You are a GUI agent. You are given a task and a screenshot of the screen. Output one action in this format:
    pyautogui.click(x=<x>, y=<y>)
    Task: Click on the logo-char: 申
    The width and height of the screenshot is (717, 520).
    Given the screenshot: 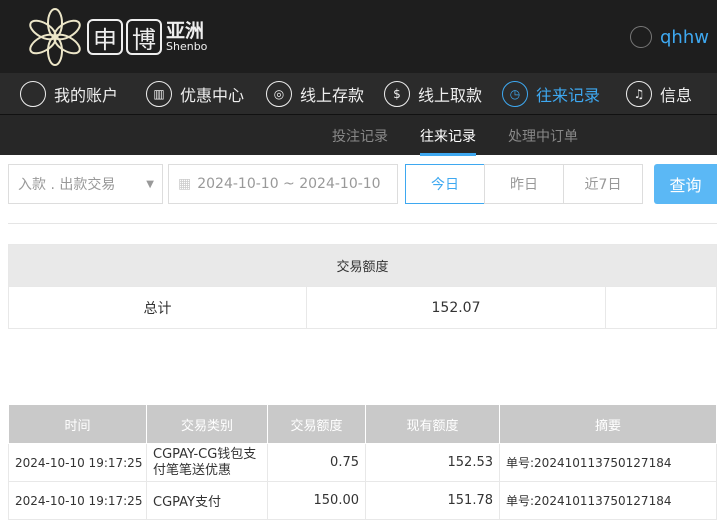 What is the action you would take?
    pyautogui.click(x=105, y=37)
    